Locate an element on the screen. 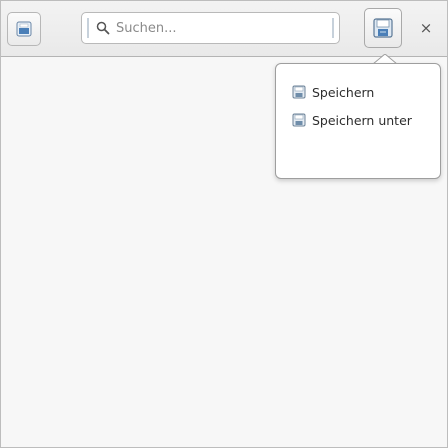  menu-item-save-as: Speichern unter is located at coordinates (359, 120).